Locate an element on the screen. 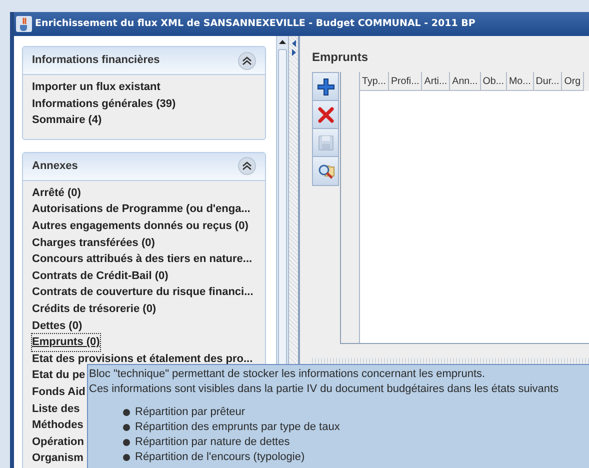 This screenshot has height=468, width=589. sidebar-link: Dettes (0) is located at coordinates (57, 326).